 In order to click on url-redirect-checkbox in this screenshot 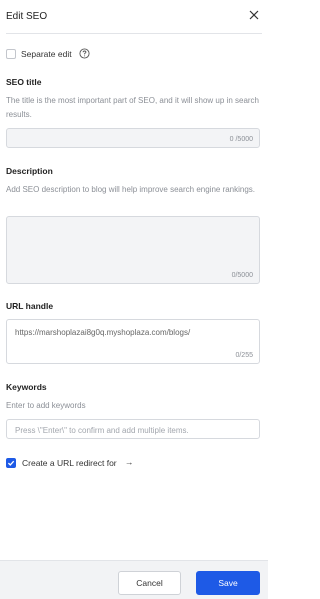, I will do `click(11, 463)`.